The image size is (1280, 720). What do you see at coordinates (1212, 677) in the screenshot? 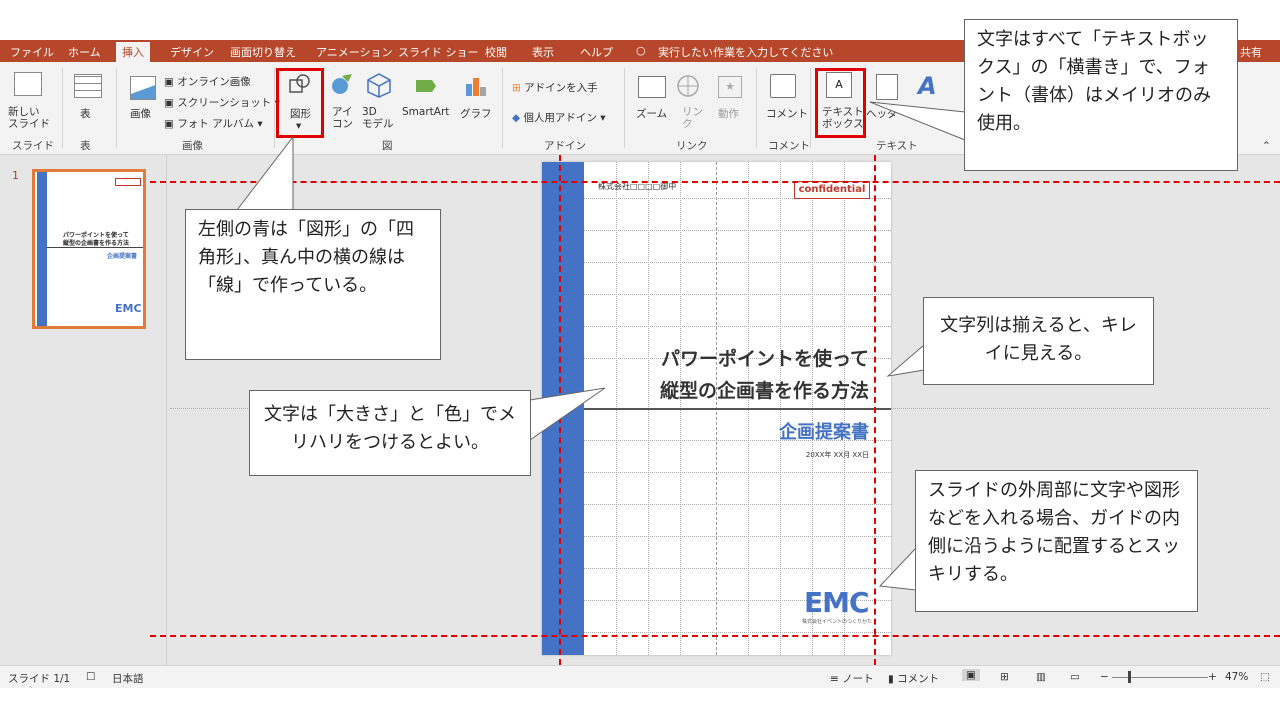
I see `zoom-in-button: +` at bounding box center [1212, 677].